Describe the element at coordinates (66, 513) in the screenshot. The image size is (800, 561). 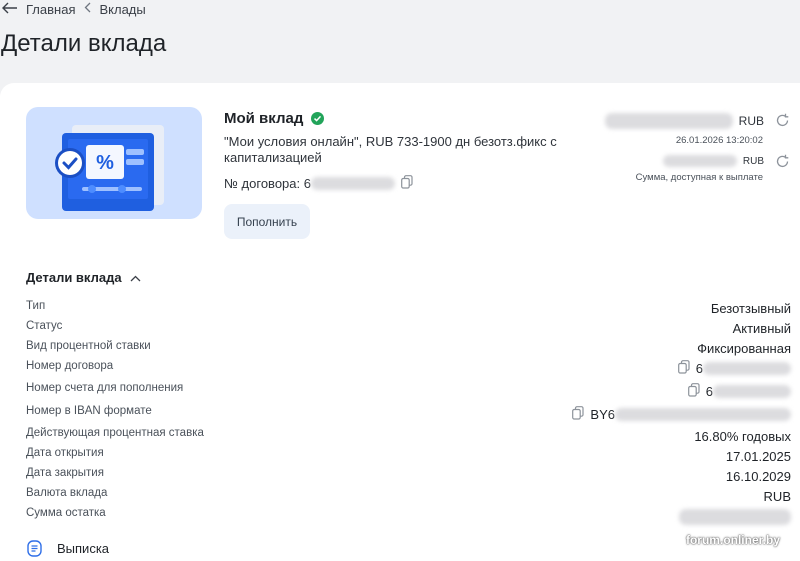
I see `detail-label: Сумма остатка` at that location.